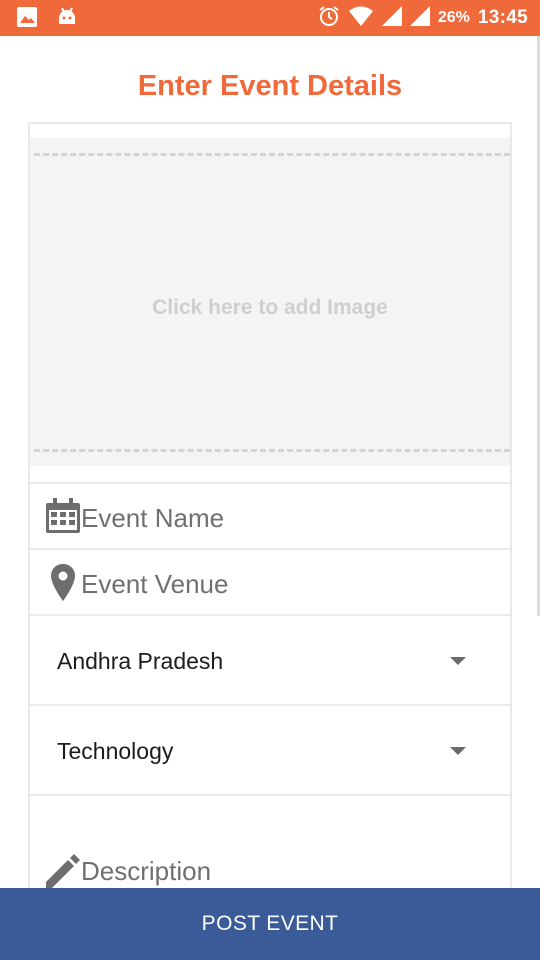 Image resolution: width=540 pixels, height=960 pixels. What do you see at coordinates (329, 18) in the screenshot?
I see `alarm-icon` at bounding box center [329, 18].